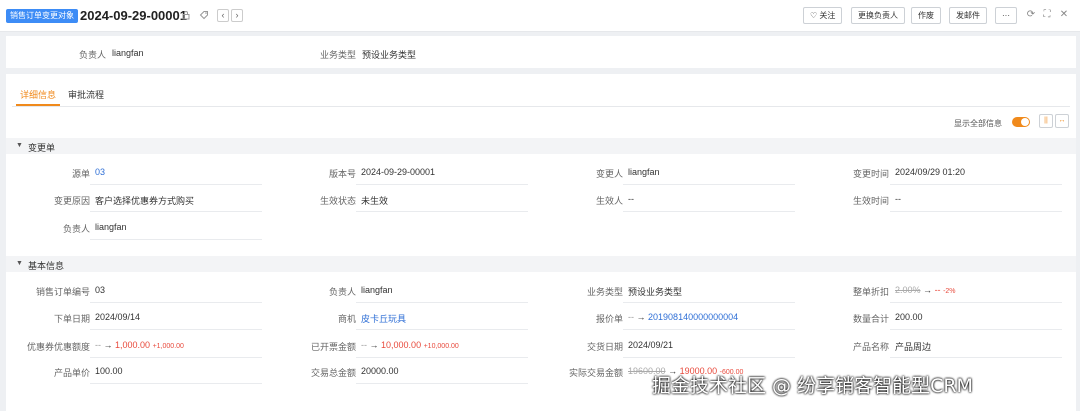 The width and height of the screenshot is (1080, 411). I want to click on changer-value: liangfan, so click(644, 172).